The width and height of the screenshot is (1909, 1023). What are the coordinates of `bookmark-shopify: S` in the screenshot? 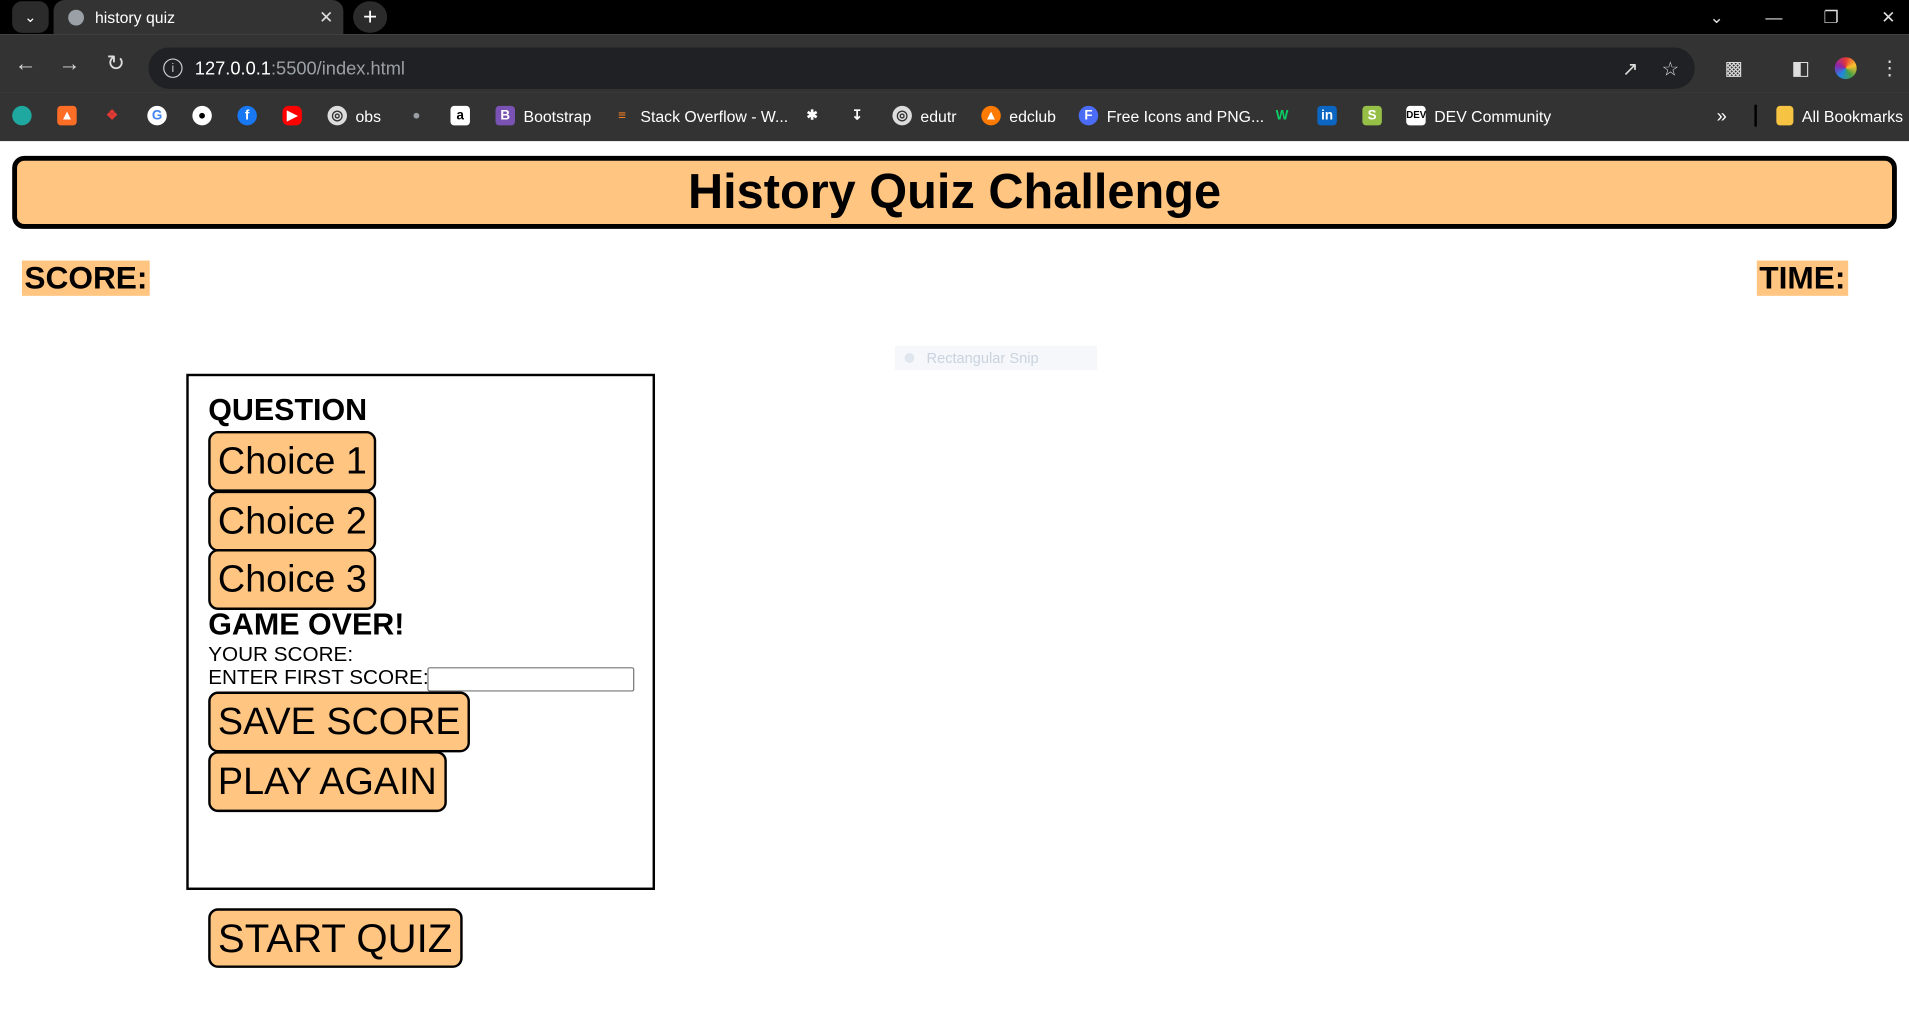 It's located at (1372, 115).